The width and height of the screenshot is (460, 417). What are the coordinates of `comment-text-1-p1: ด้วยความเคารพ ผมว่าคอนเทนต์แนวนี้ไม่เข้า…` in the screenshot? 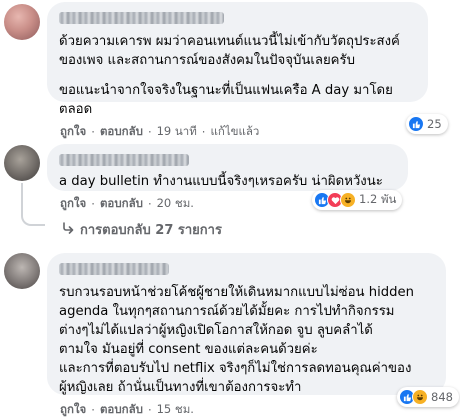 It's located at (229, 51).